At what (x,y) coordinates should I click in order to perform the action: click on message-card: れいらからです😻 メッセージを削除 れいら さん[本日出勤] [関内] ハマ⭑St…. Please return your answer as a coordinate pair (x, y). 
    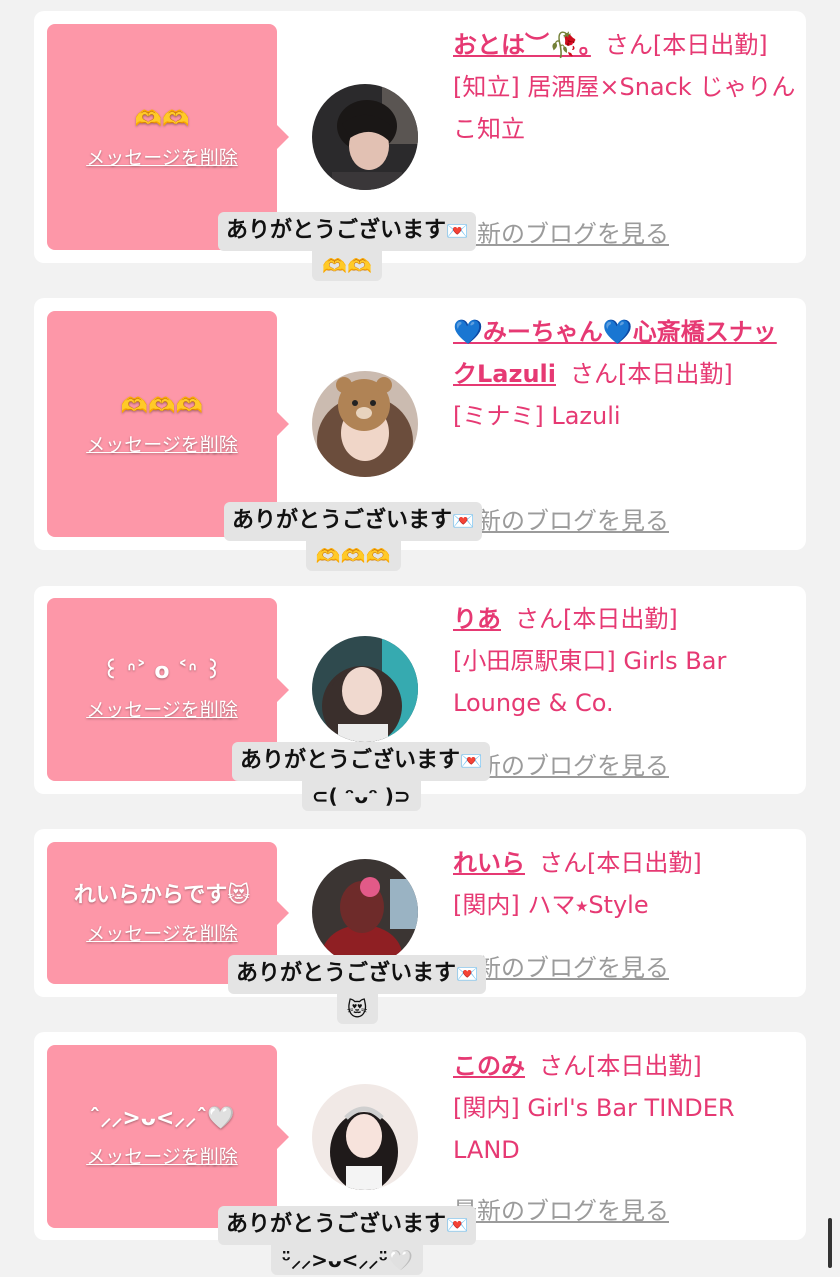
    Looking at the image, I should click on (420, 926).